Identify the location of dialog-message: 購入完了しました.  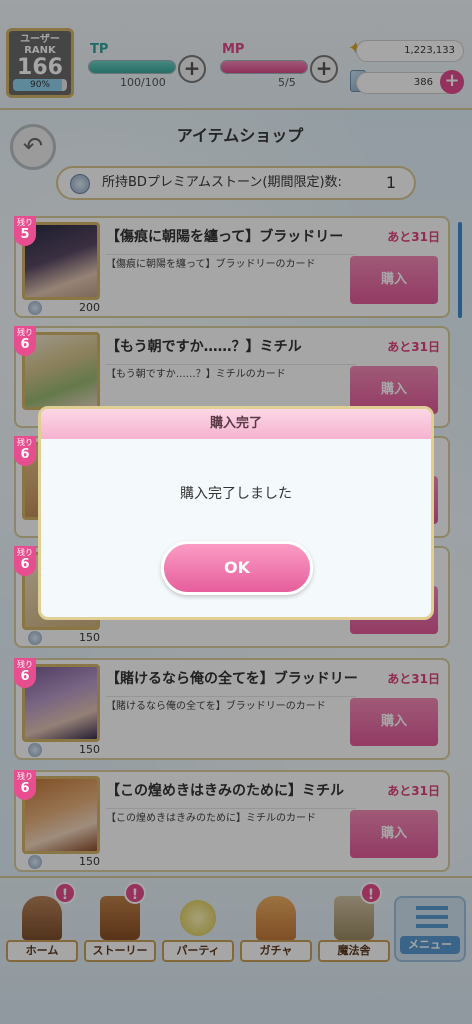
(236, 494).